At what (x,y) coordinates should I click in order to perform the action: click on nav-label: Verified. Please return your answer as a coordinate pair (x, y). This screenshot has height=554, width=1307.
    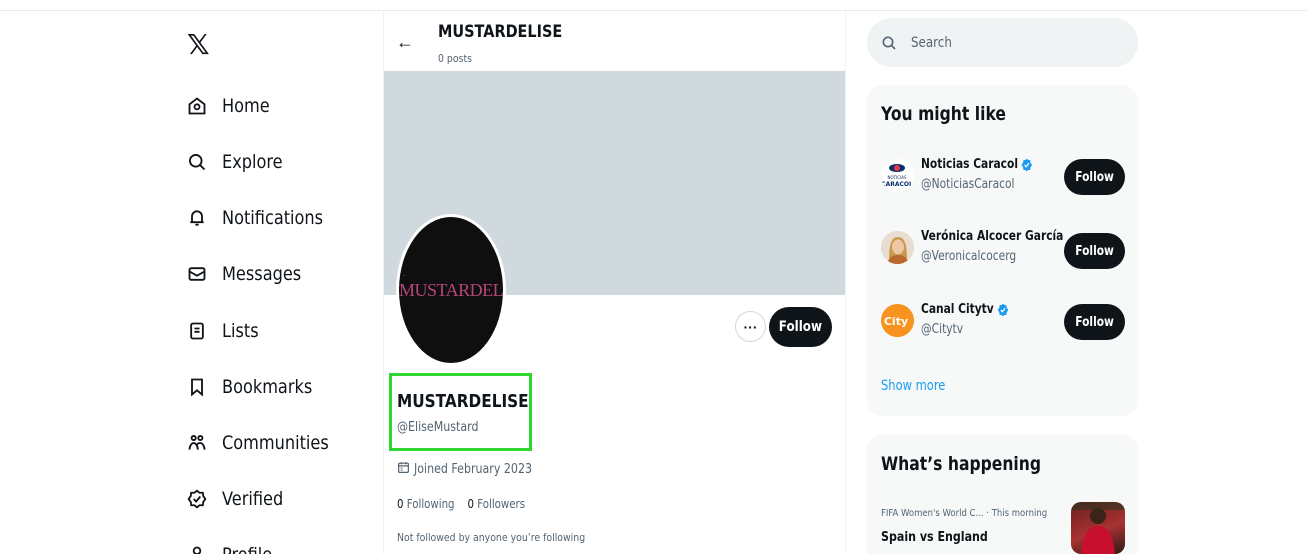
    Looking at the image, I should click on (253, 499).